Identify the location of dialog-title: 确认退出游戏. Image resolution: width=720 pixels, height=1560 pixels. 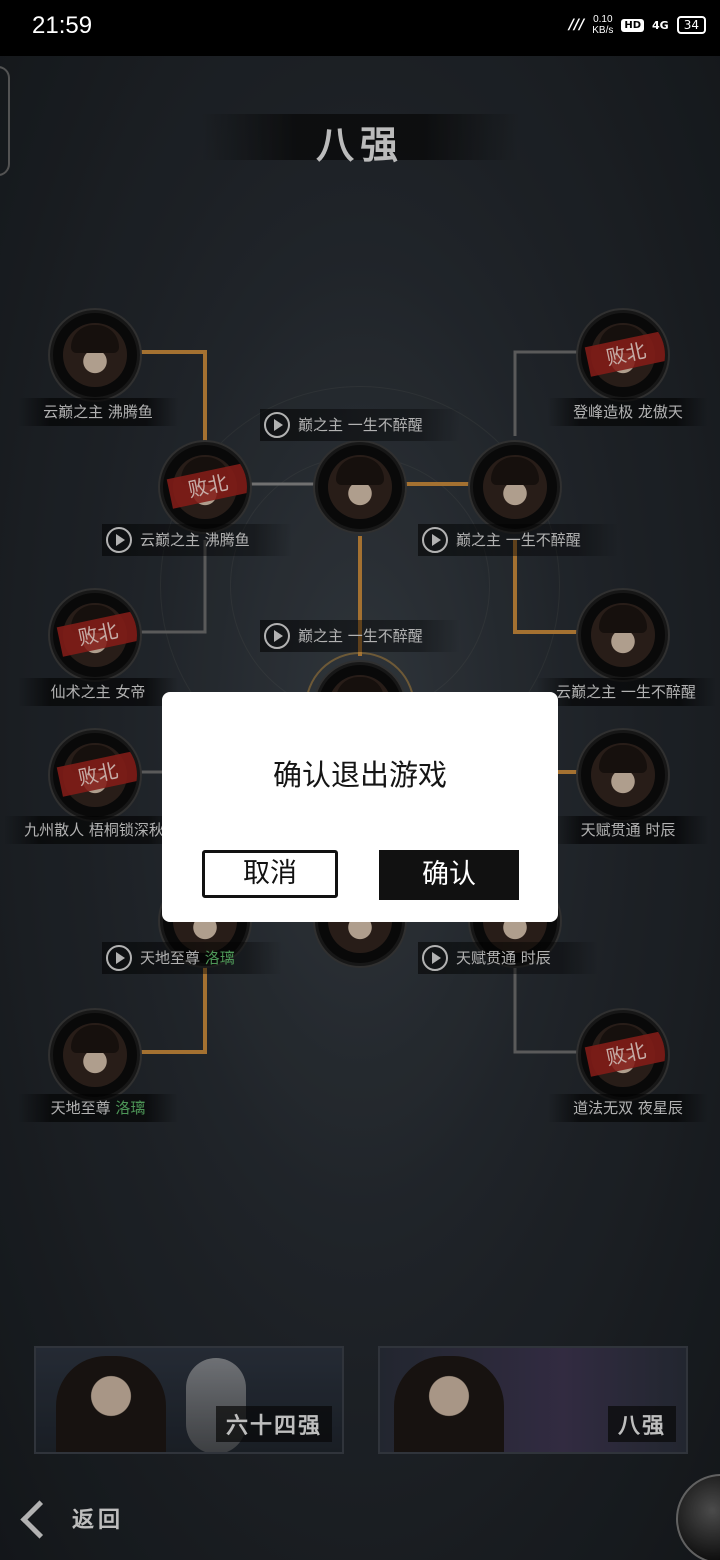
(359, 775).